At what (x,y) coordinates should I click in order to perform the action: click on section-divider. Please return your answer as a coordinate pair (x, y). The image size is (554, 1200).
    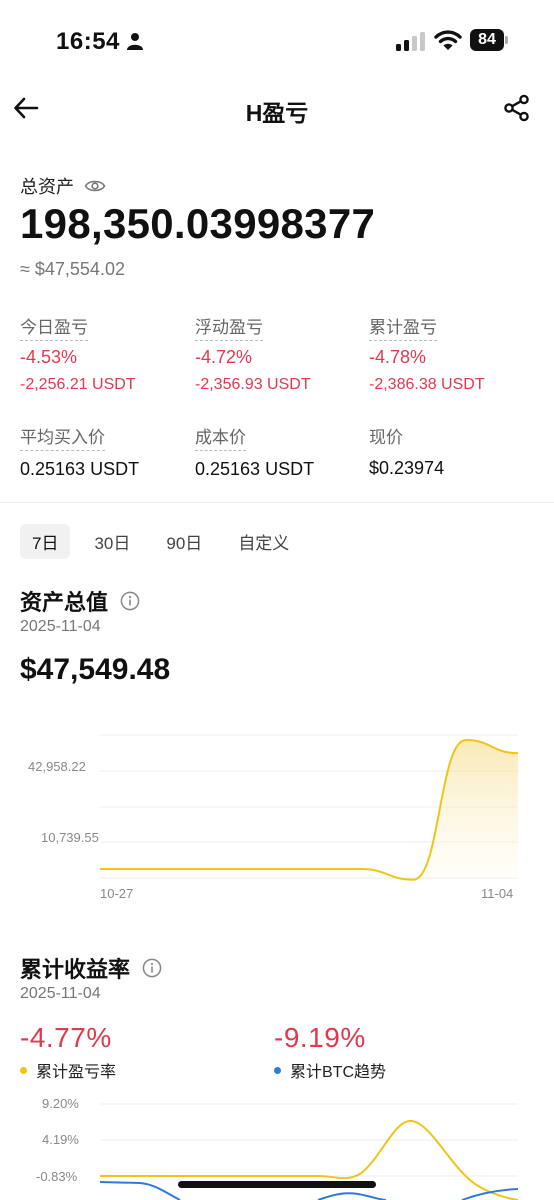
    Looking at the image, I should click on (277, 502).